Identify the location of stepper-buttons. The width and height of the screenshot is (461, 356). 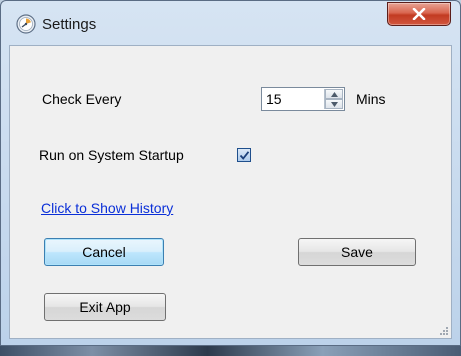
(333, 99).